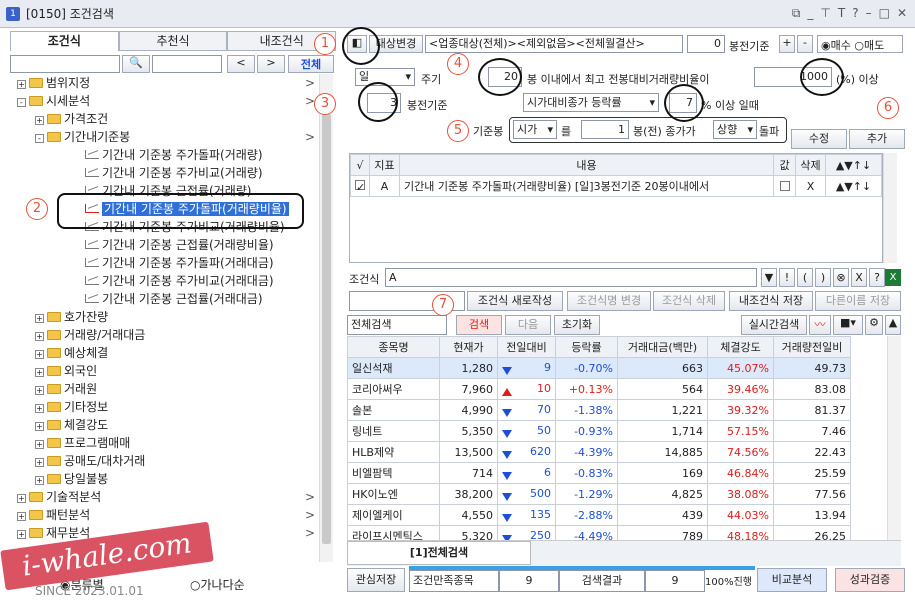  I want to click on tree-folder: - 기간내기준봉 >, so click(167, 137).